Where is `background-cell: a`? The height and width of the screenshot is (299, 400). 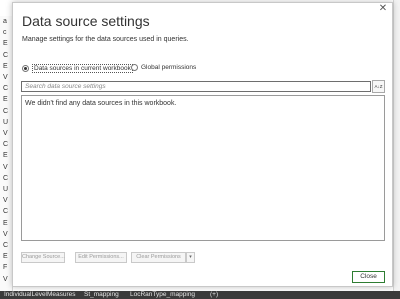 background-cell: a is located at coordinates (5, 21).